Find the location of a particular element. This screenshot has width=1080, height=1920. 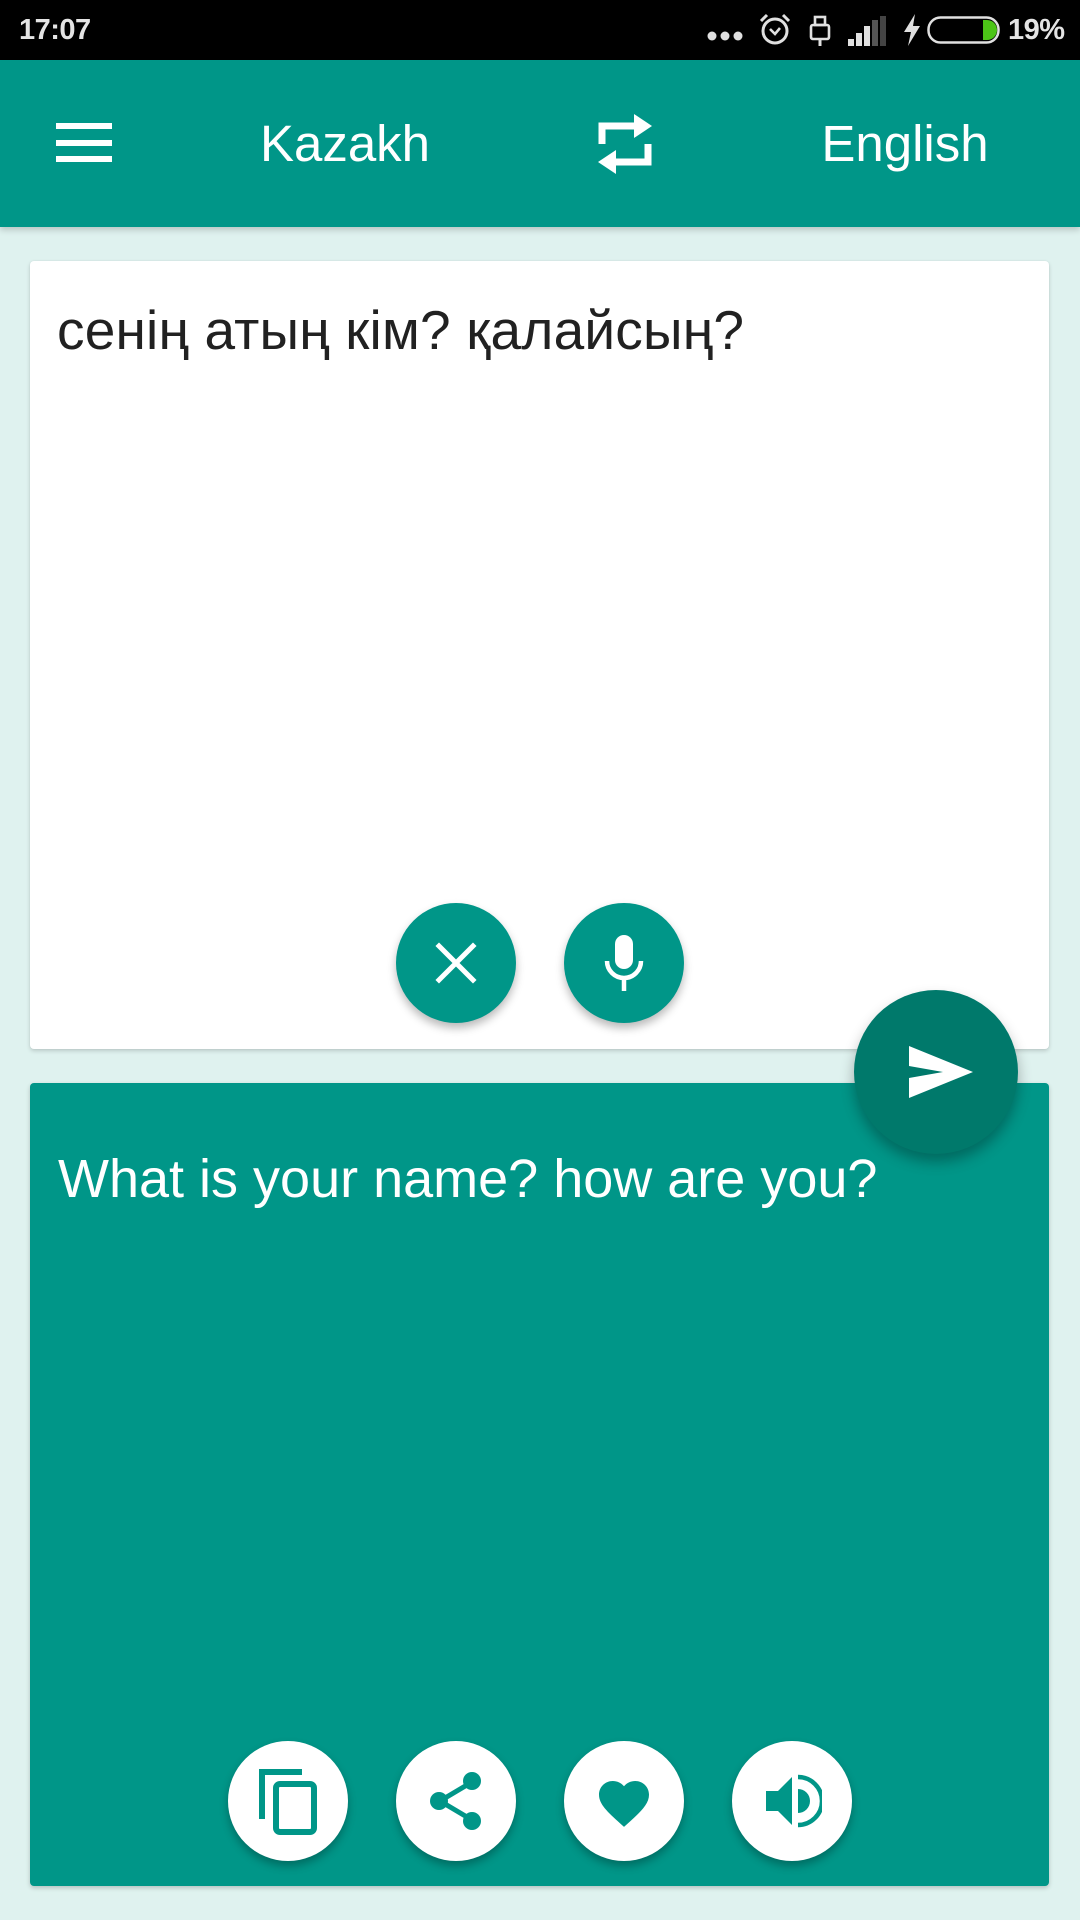

battery-icon is located at coordinates (963, 30).